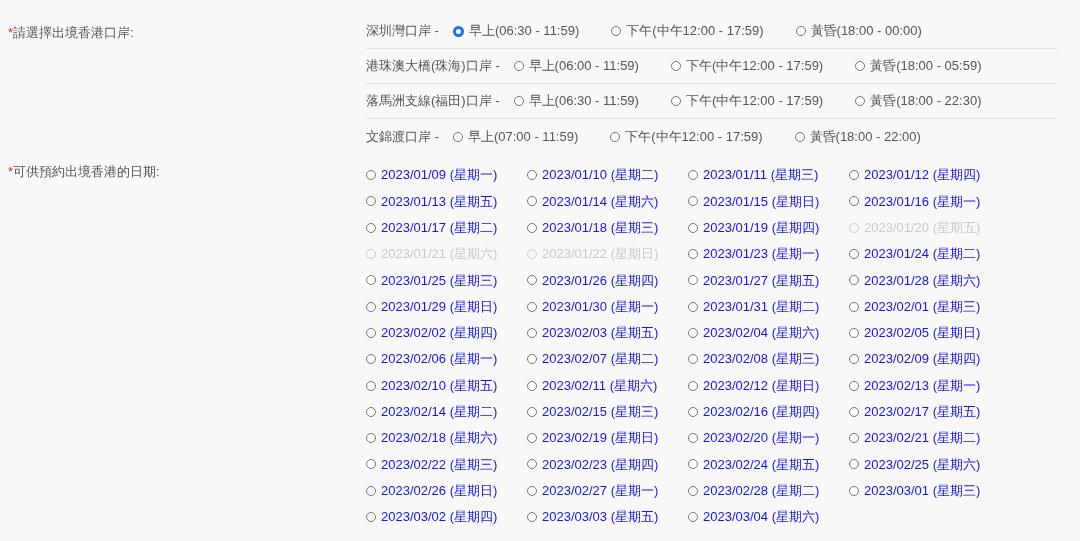 The image size is (1080, 541). What do you see at coordinates (926, 101) in the screenshot?
I see `time-option-label: 黃昏(18:00 - 22:30)` at bounding box center [926, 101].